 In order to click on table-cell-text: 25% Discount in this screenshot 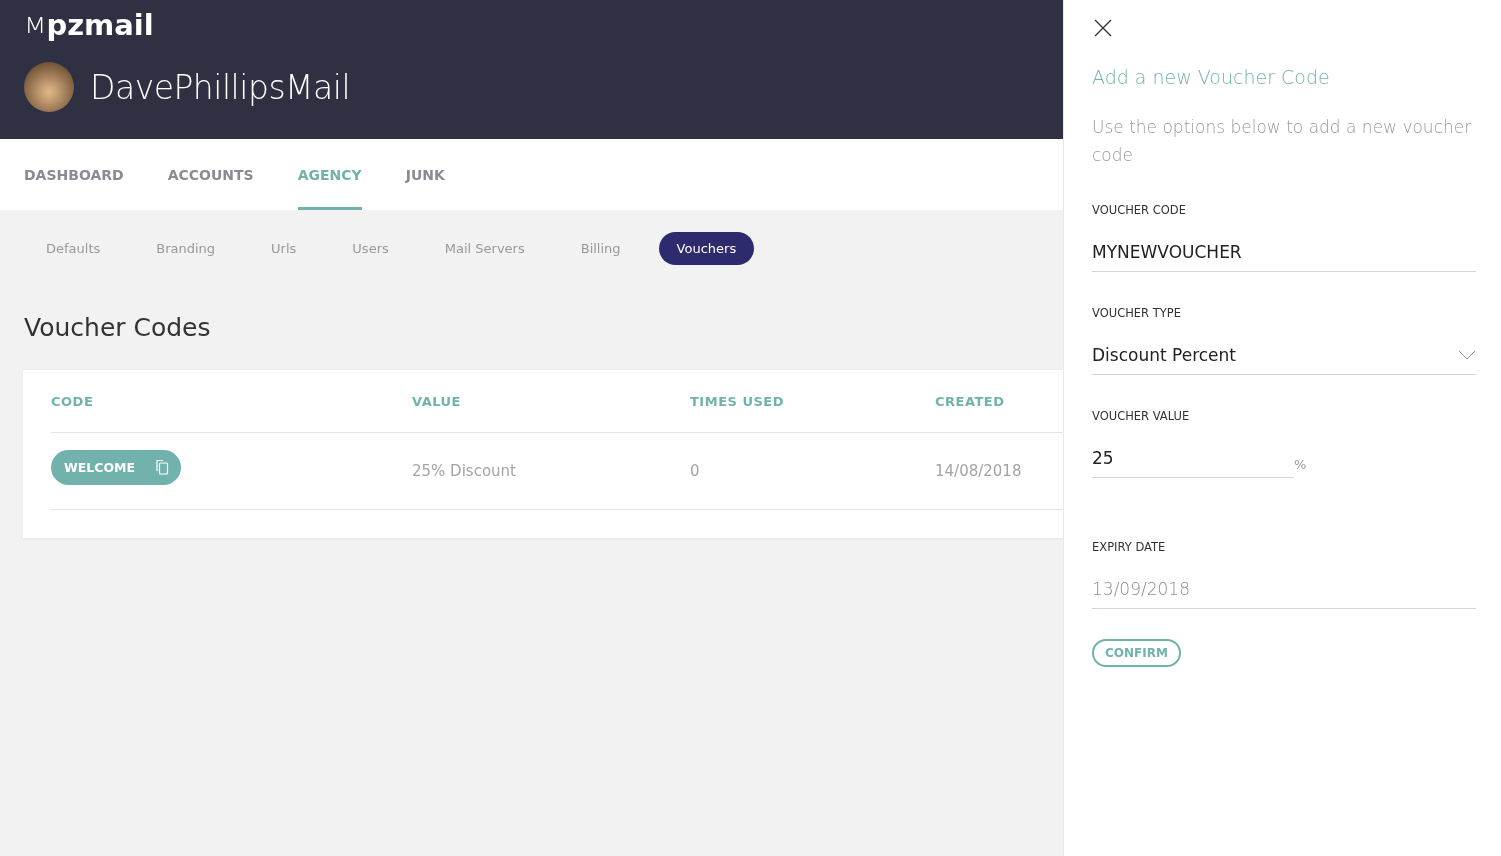, I will do `click(464, 471)`.